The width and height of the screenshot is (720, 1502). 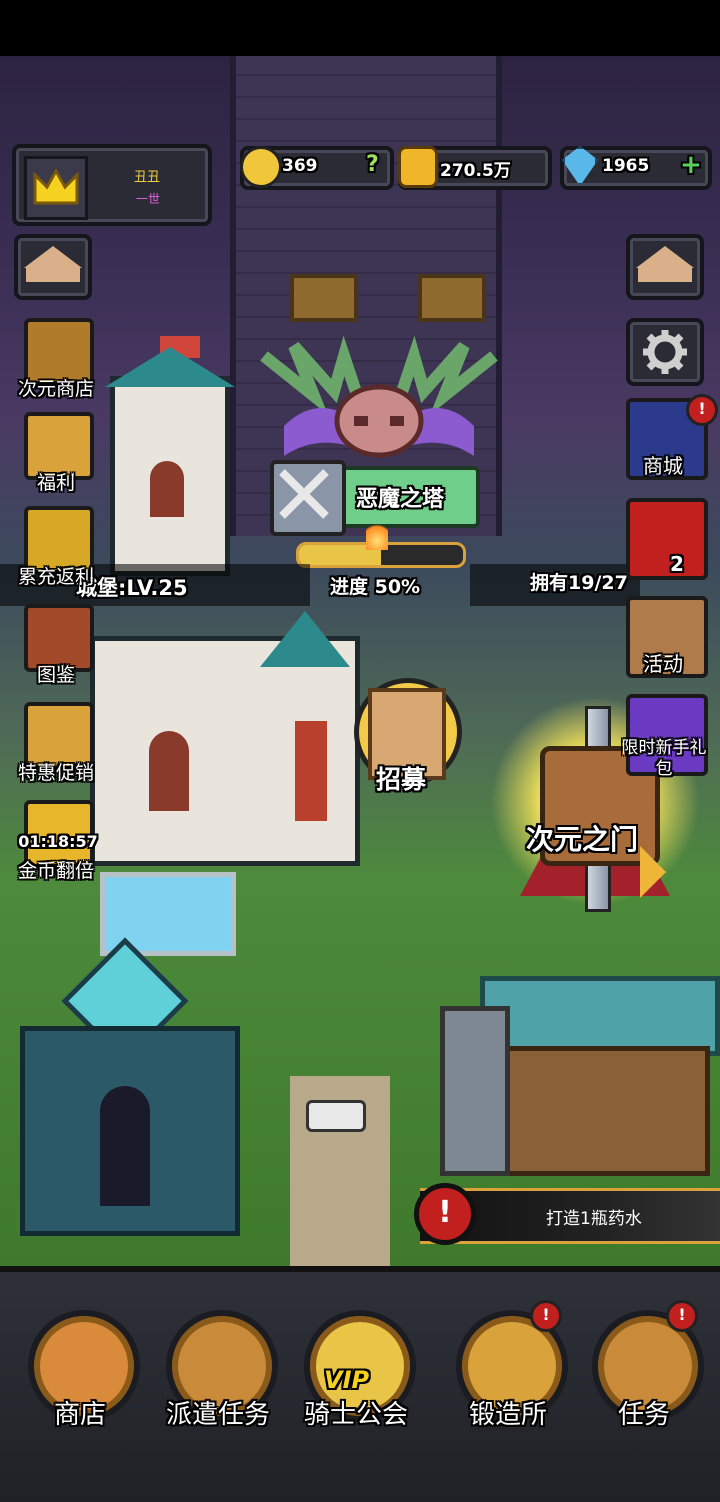 I want to click on crown-icon, so click(x=56, y=188).